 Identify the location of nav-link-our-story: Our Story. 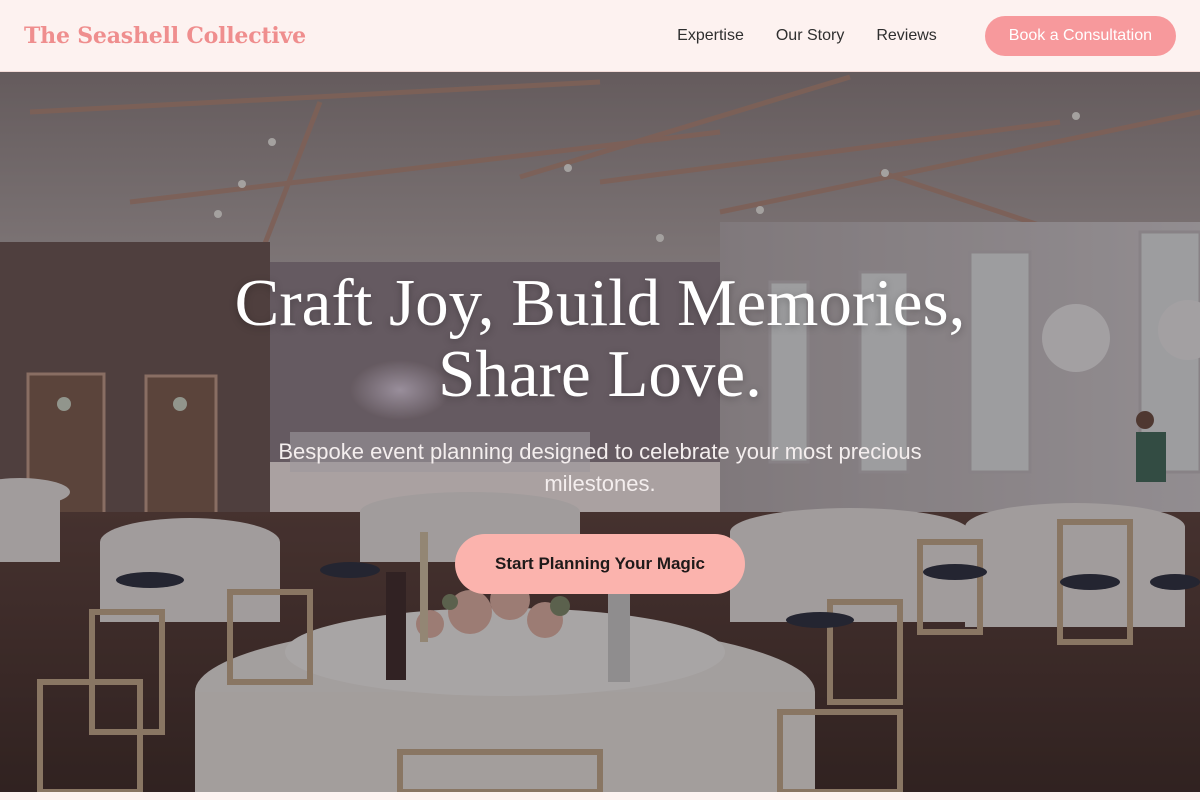
(810, 36).